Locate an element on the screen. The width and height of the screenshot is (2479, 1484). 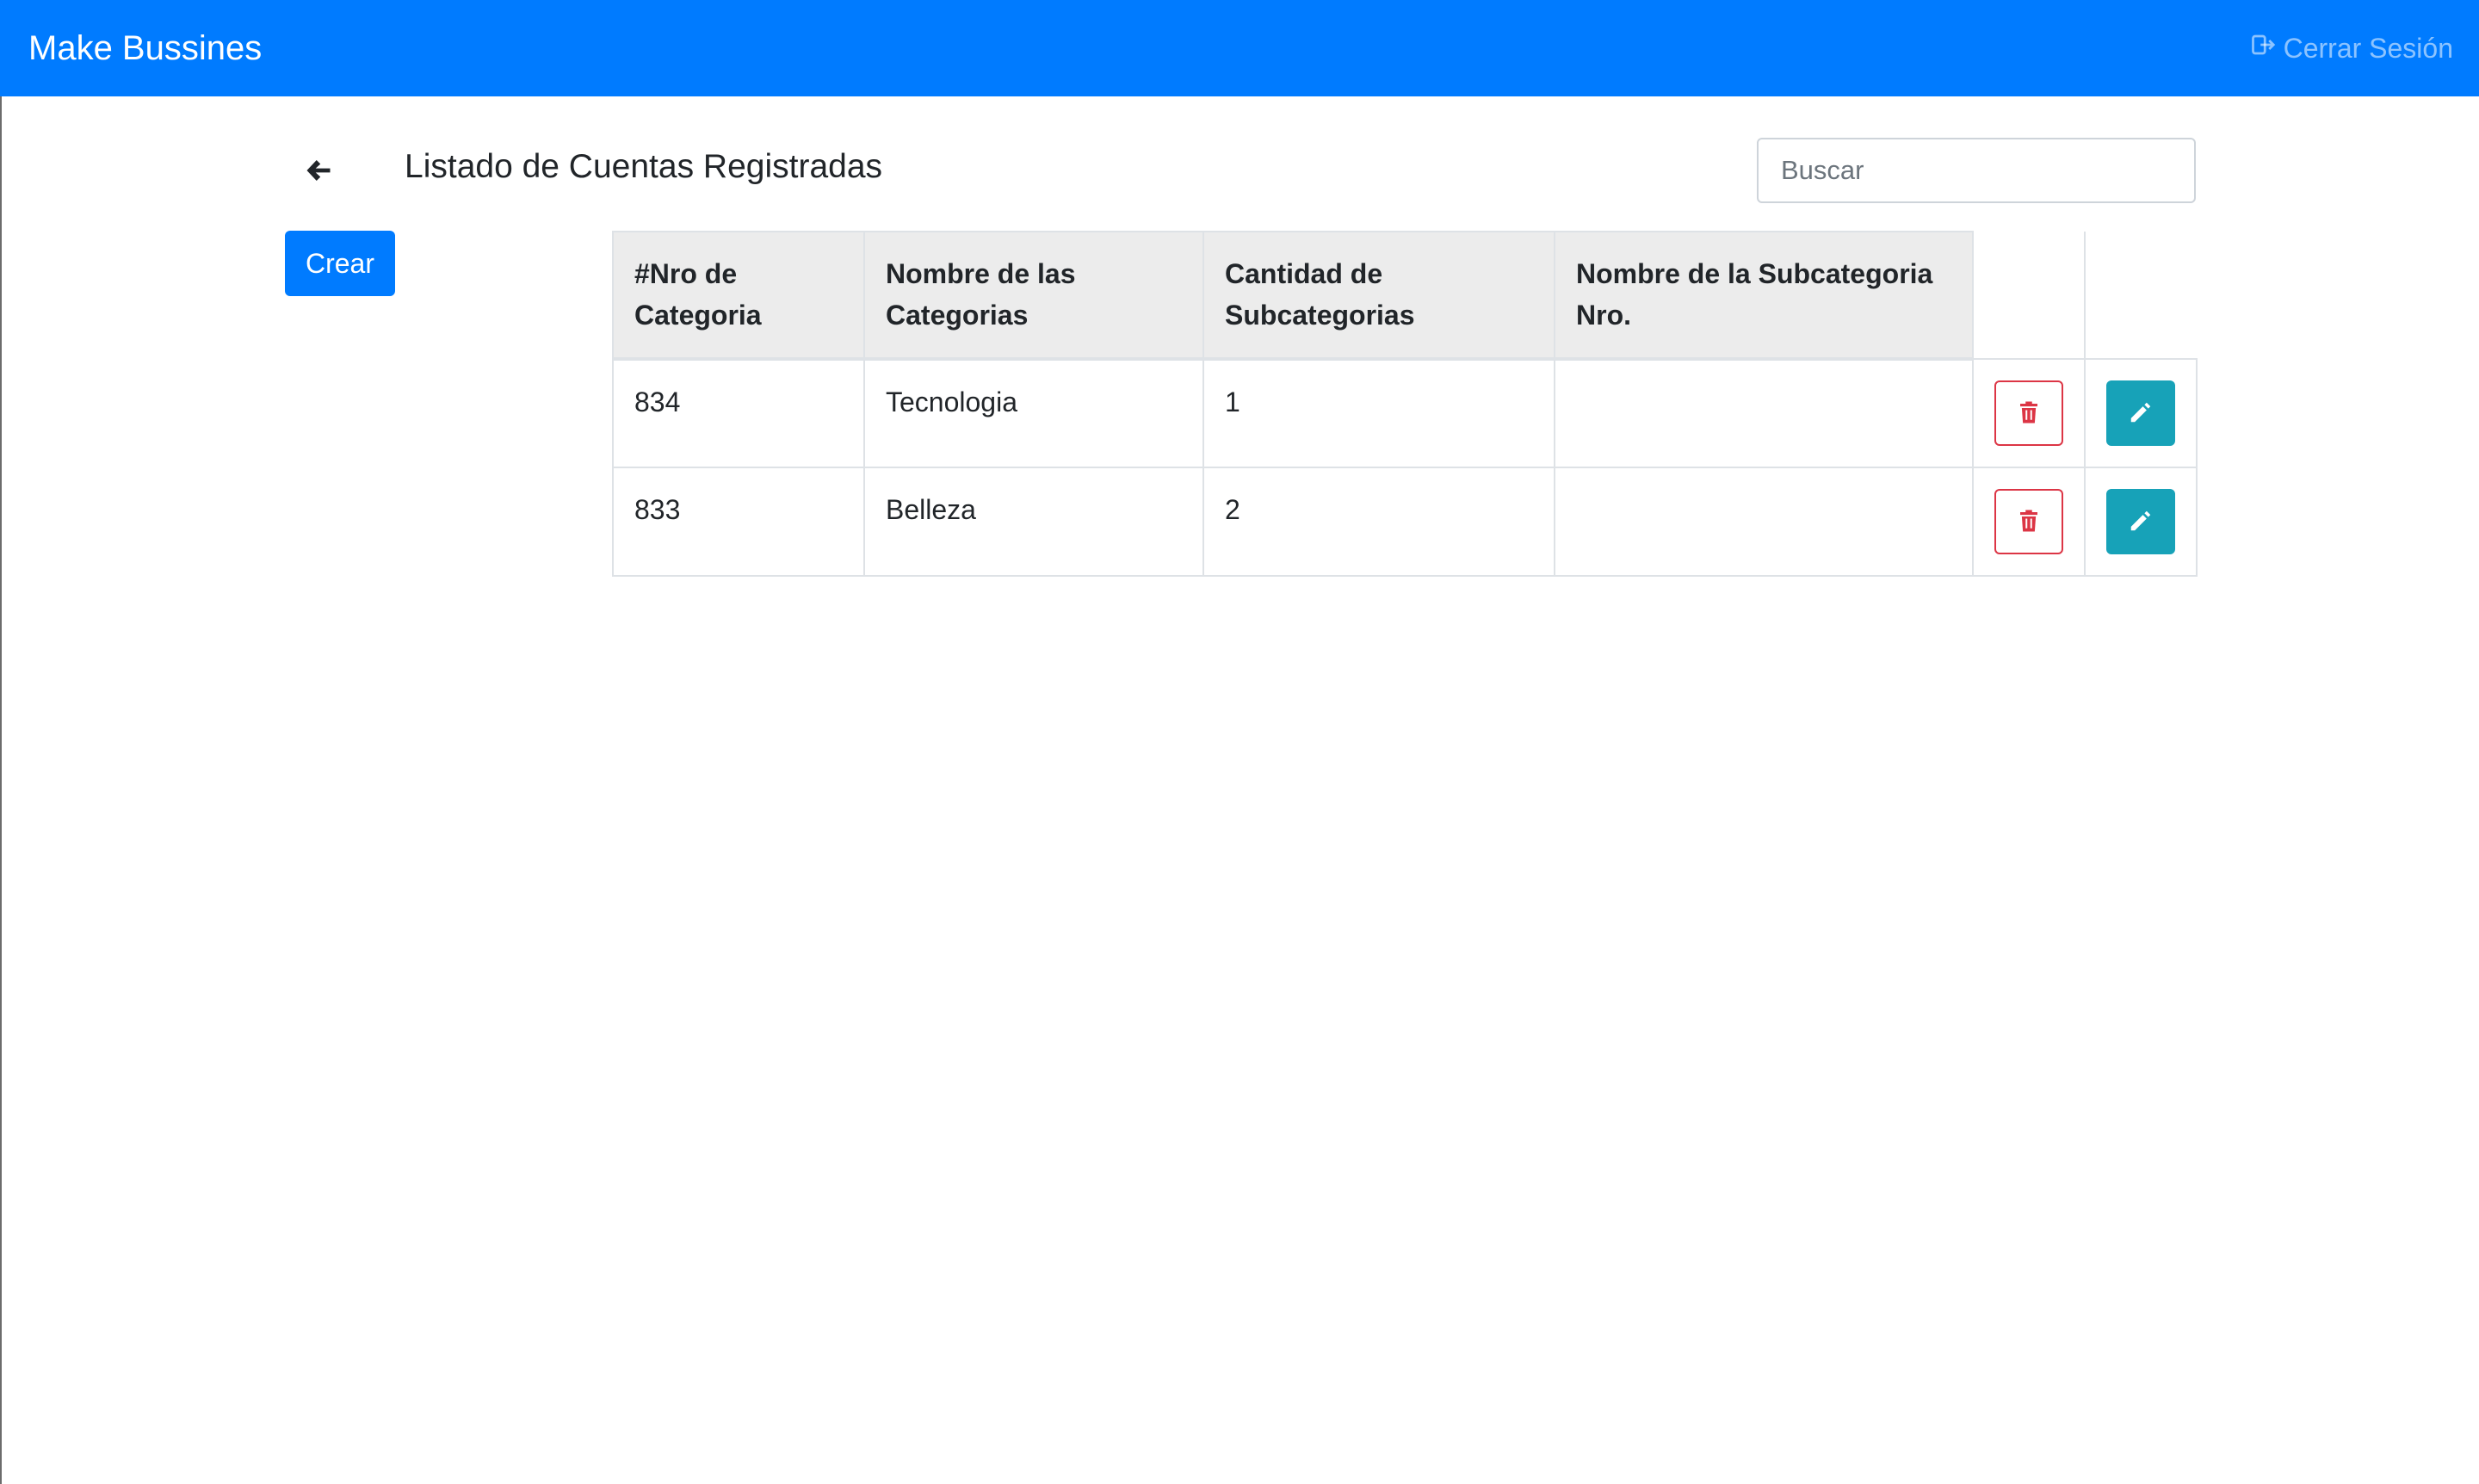
back-button is located at coordinates (318, 170).